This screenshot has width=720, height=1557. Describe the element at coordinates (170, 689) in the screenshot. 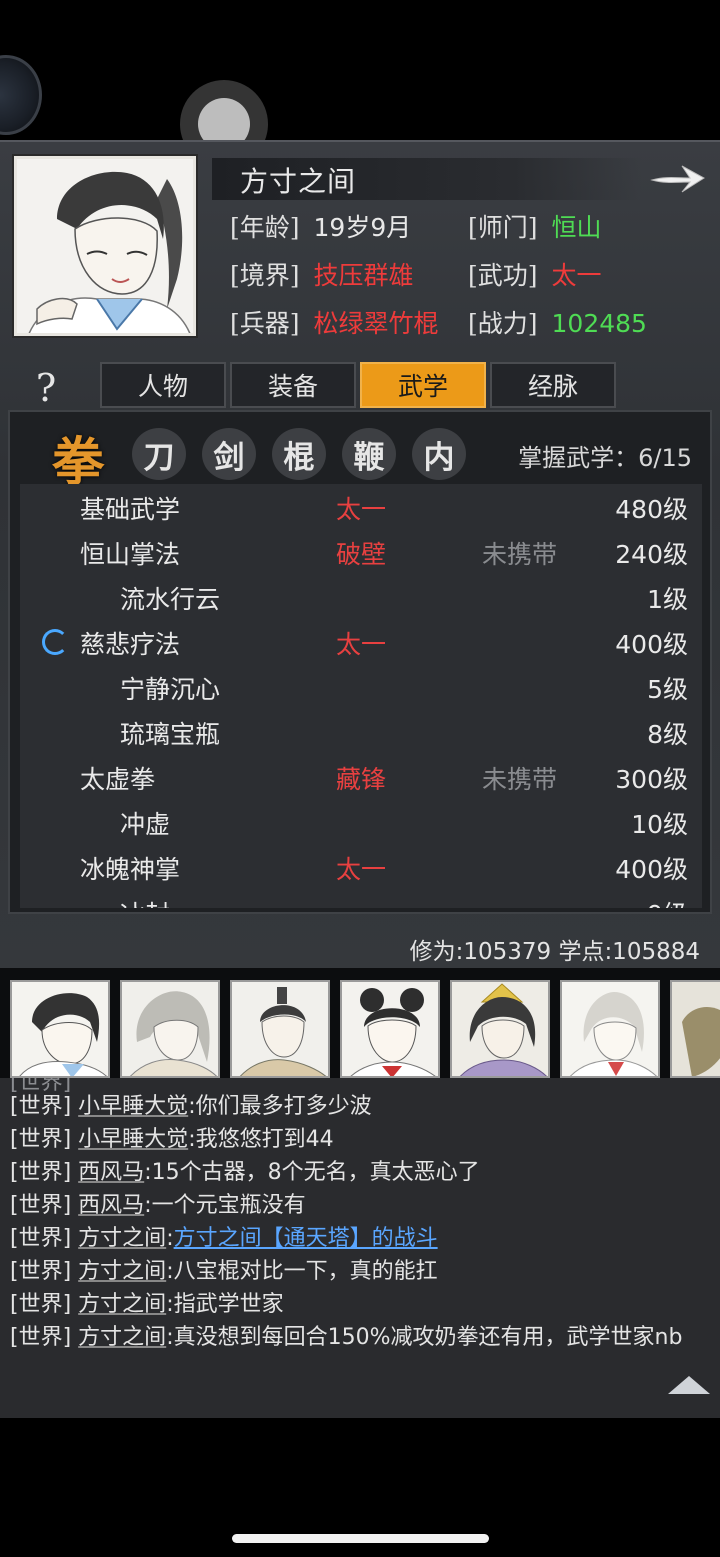

I see `skill-name: 宁静沉心` at that location.